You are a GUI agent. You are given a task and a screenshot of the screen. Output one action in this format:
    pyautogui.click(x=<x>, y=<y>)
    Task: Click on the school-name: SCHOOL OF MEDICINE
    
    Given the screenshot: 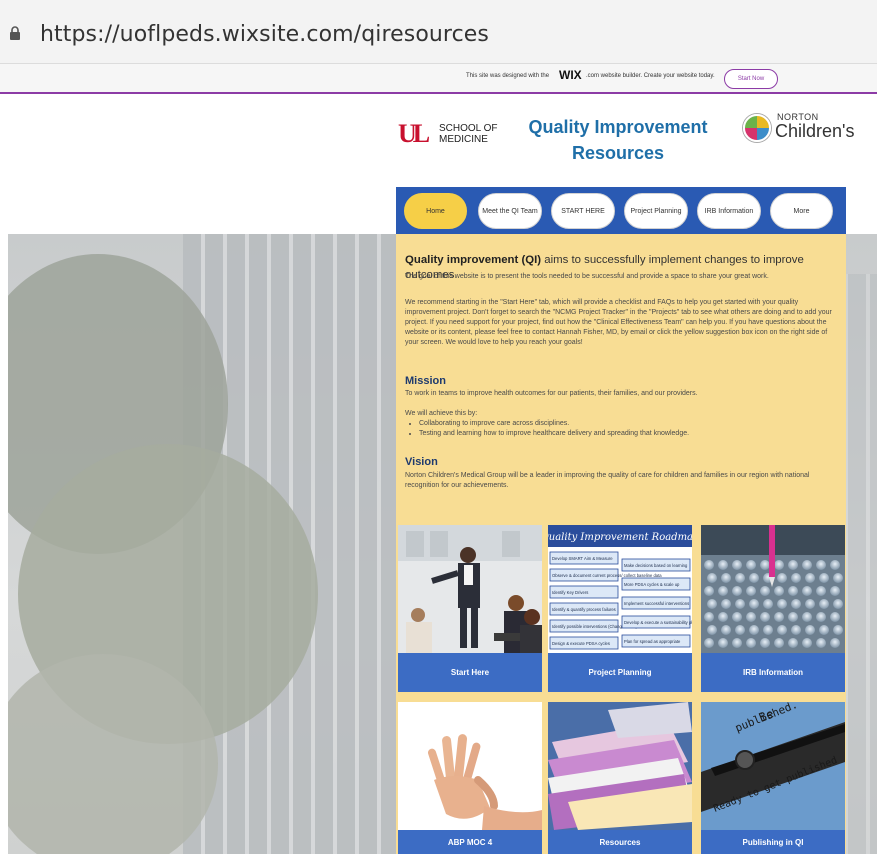 What is the action you would take?
    pyautogui.click(x=474, y=134)
    